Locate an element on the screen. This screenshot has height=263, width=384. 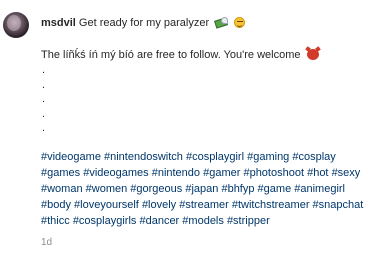
hashtag-link: #woman is located at coordinates (62, 189).